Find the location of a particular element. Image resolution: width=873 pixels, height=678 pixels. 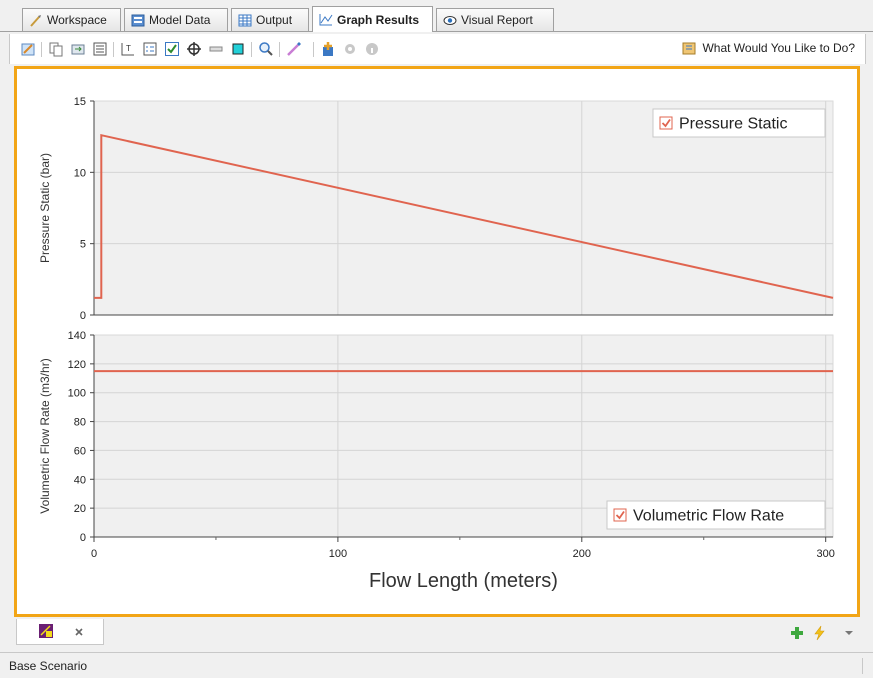

y-tick-label: 10 is located at coordinates (80, 173).